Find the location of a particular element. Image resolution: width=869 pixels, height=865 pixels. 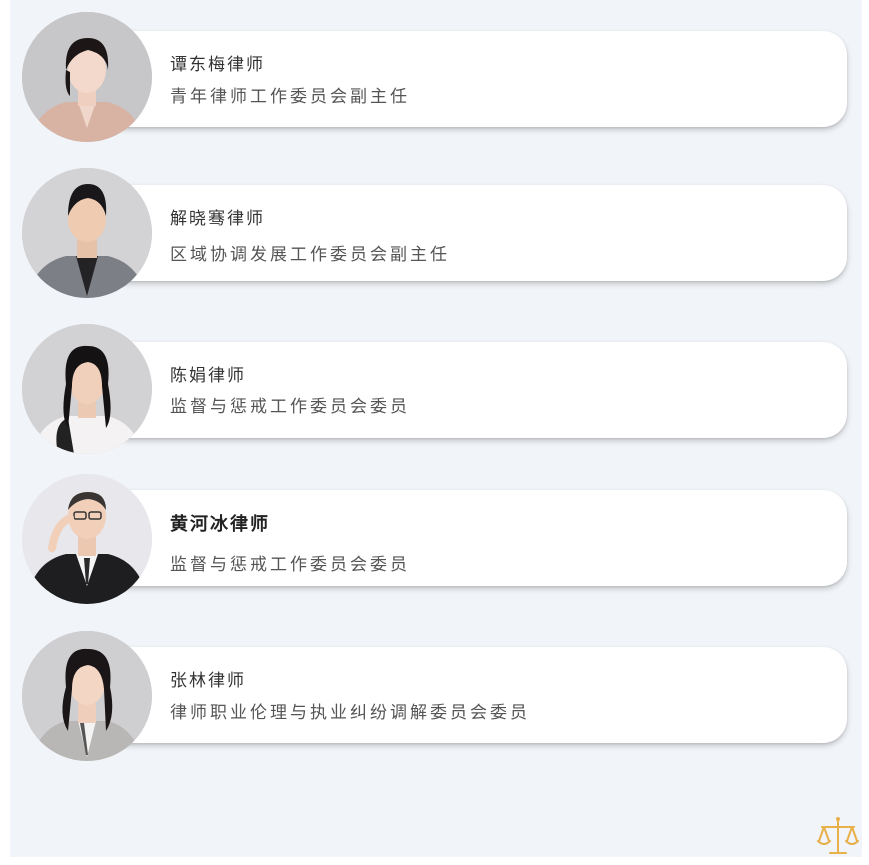

member-name: 黄河冰律师 is located at coordinates (220, 524).